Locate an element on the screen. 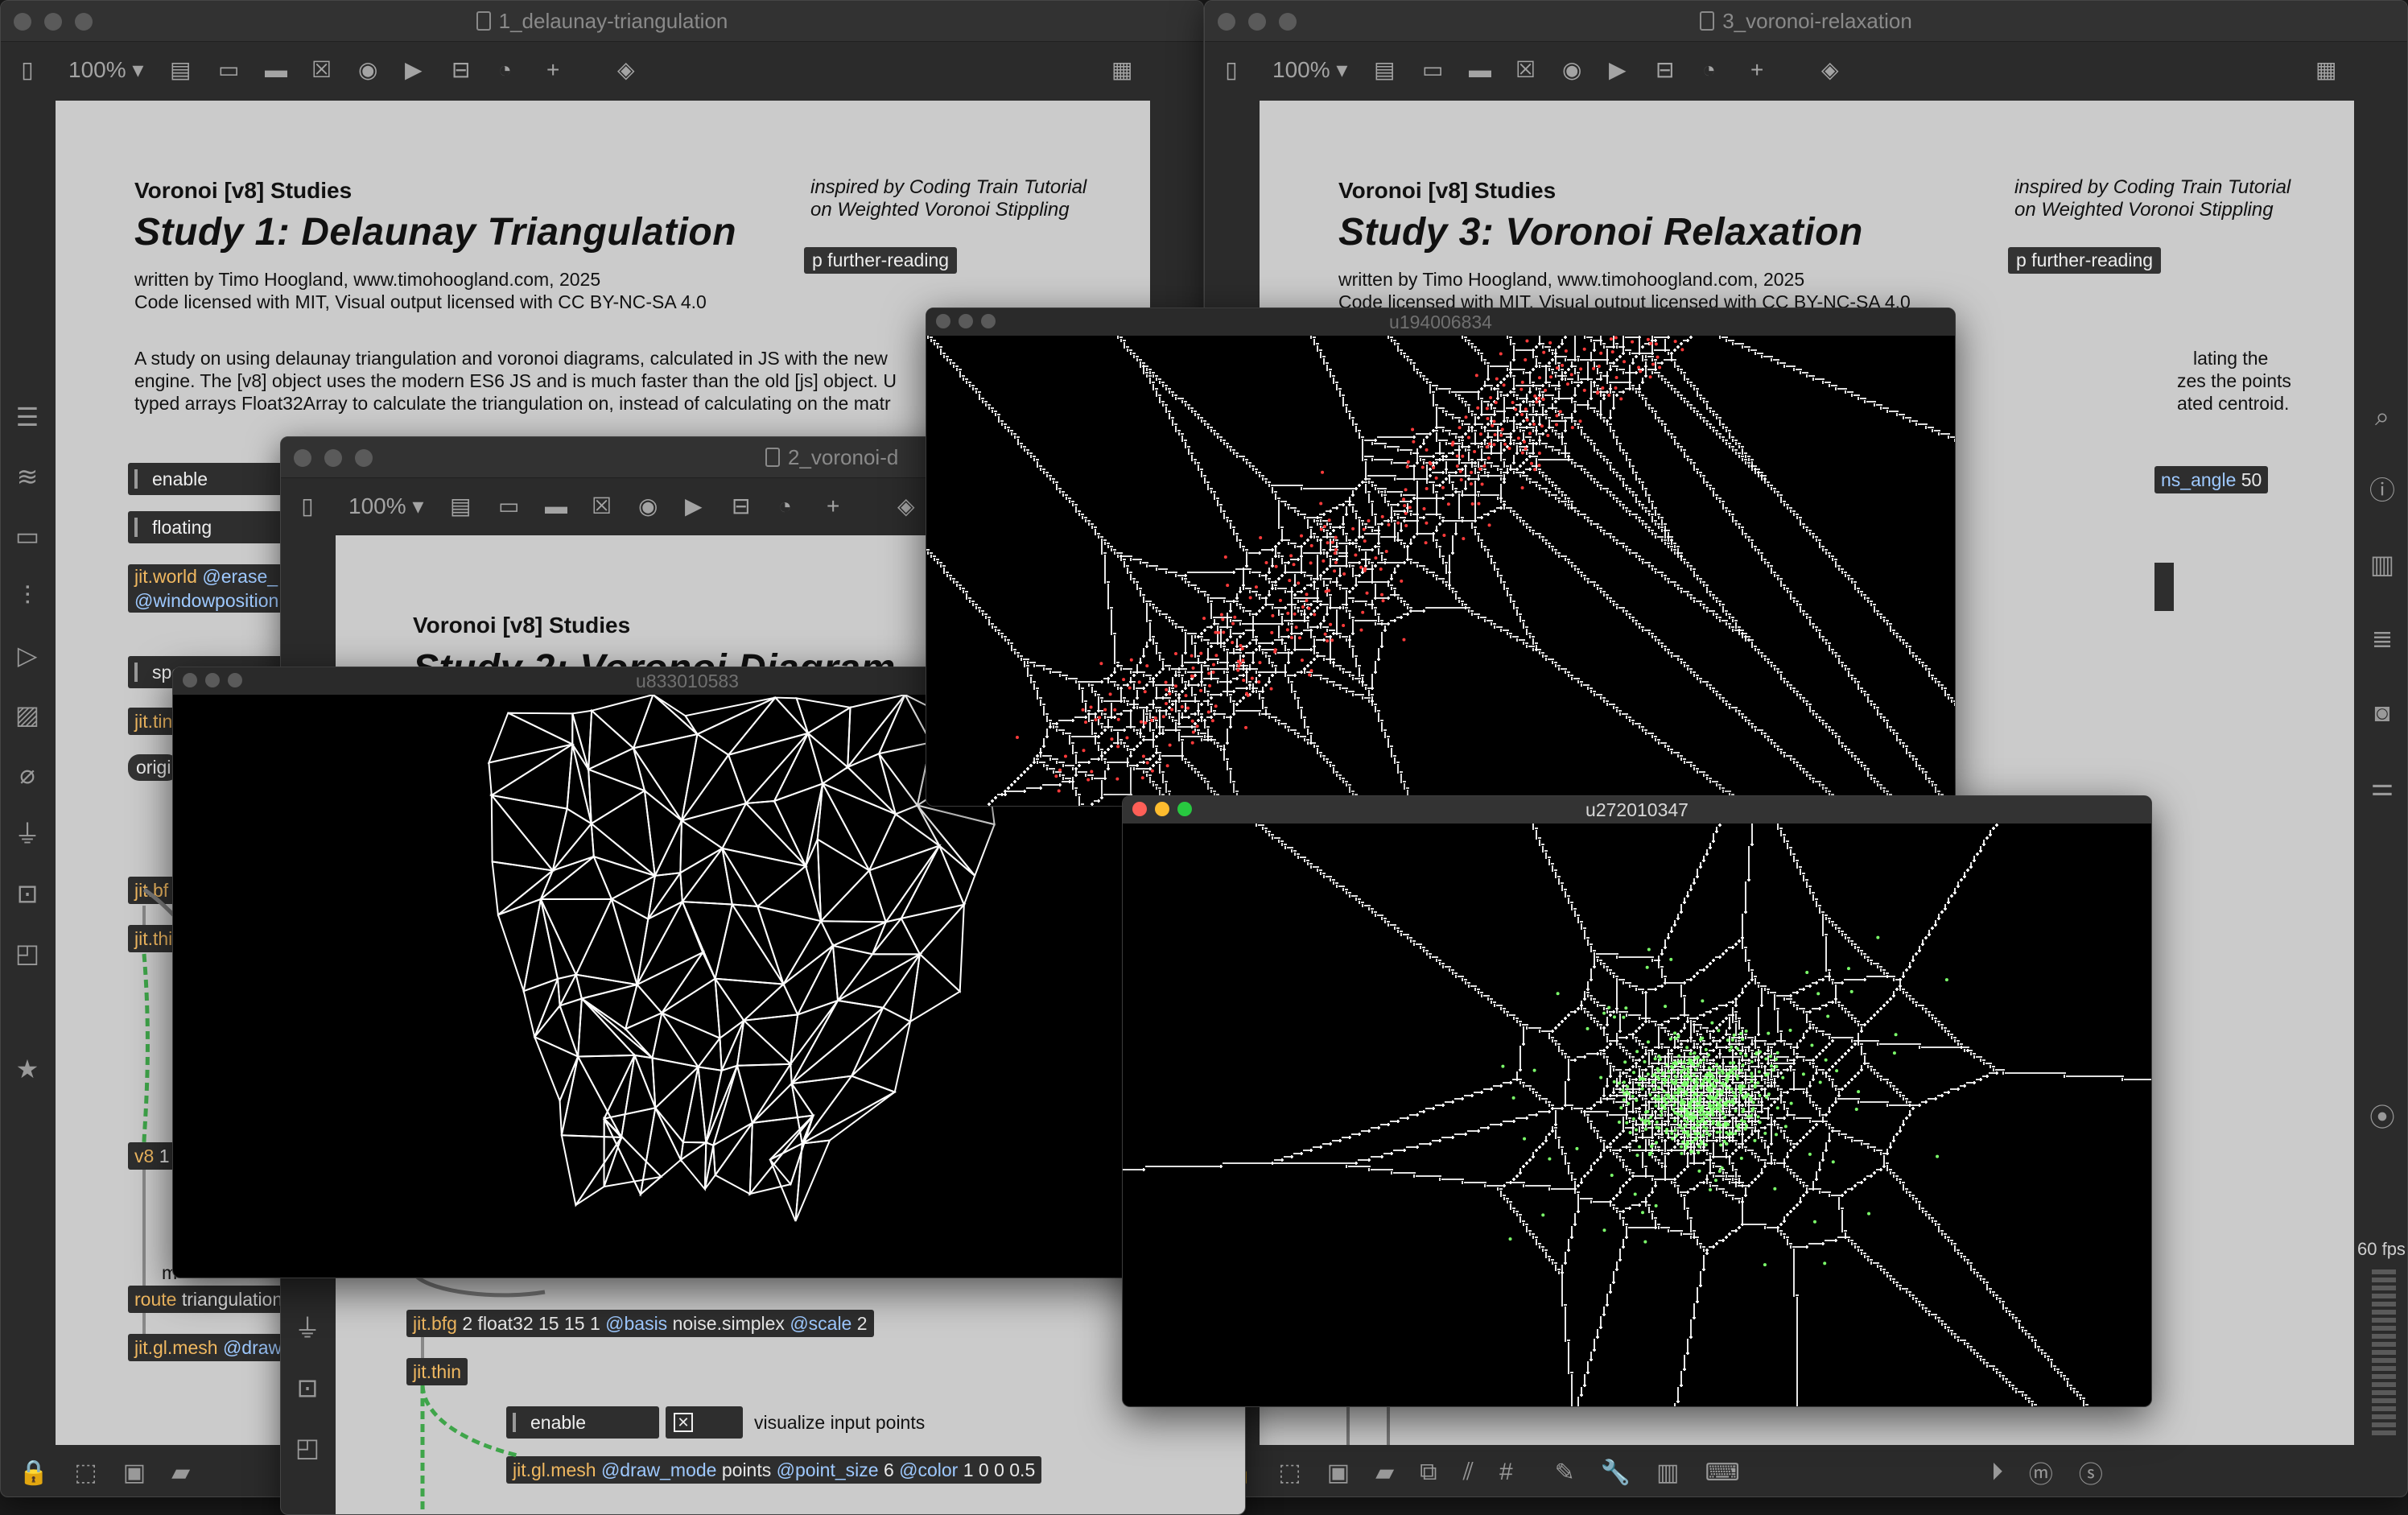  audio-icon: ⫶ is located at coordinates (27, 595).